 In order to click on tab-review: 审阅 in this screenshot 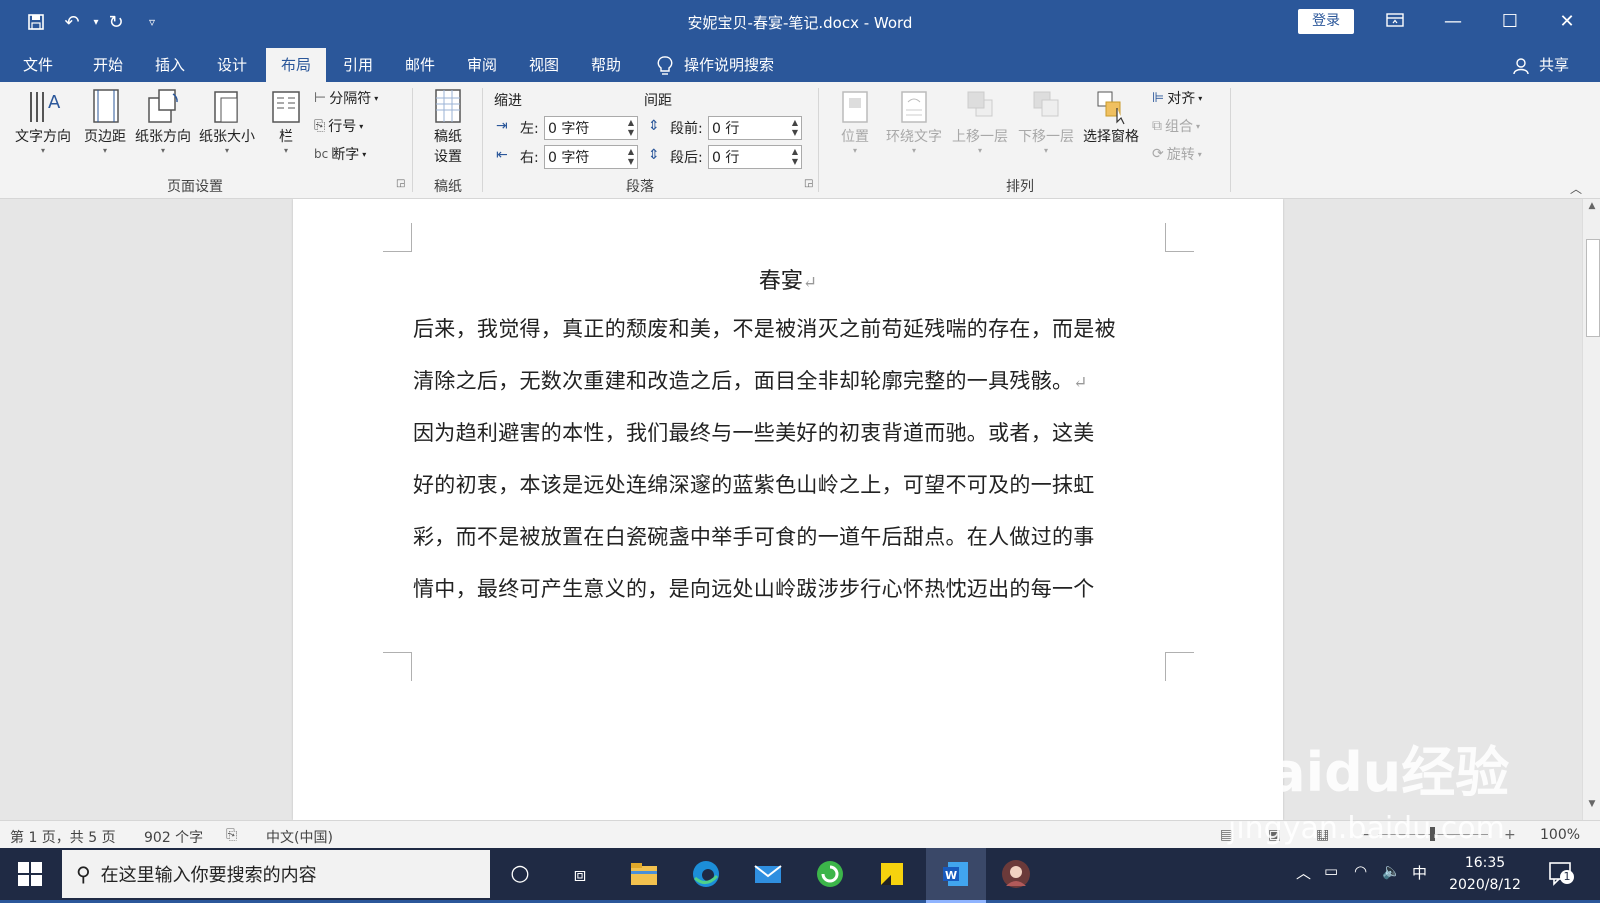, I will do `click(482, 65)`.